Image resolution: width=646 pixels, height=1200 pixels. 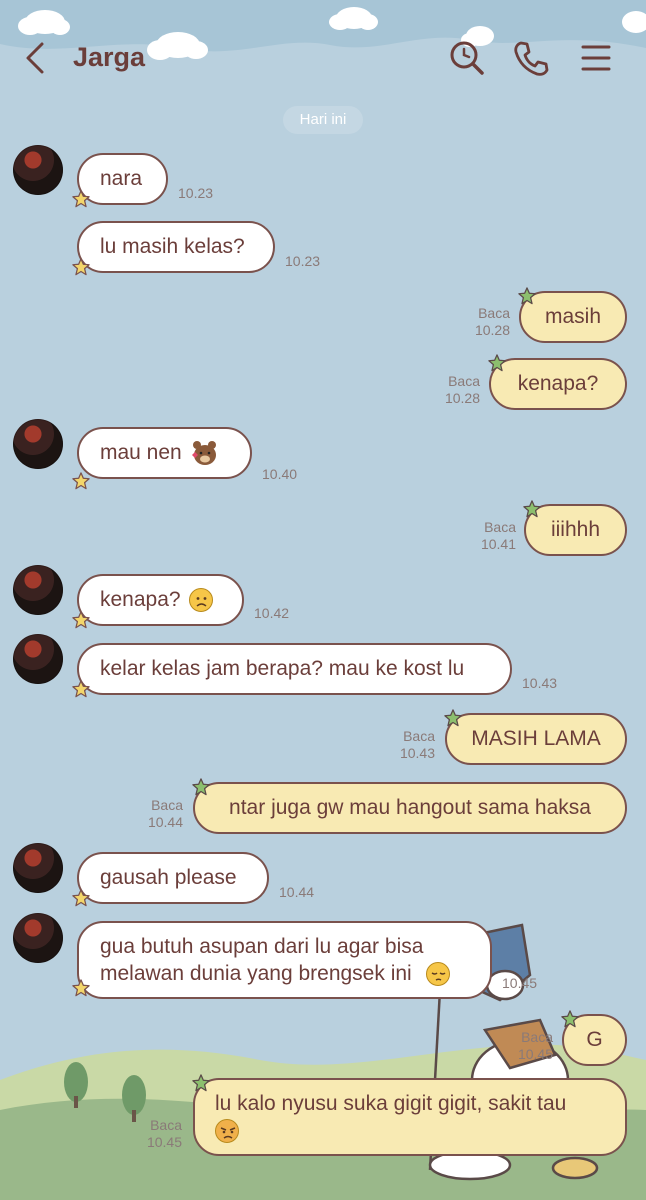 I want to click on message-text: mau nen, so click(x=141, y=452).